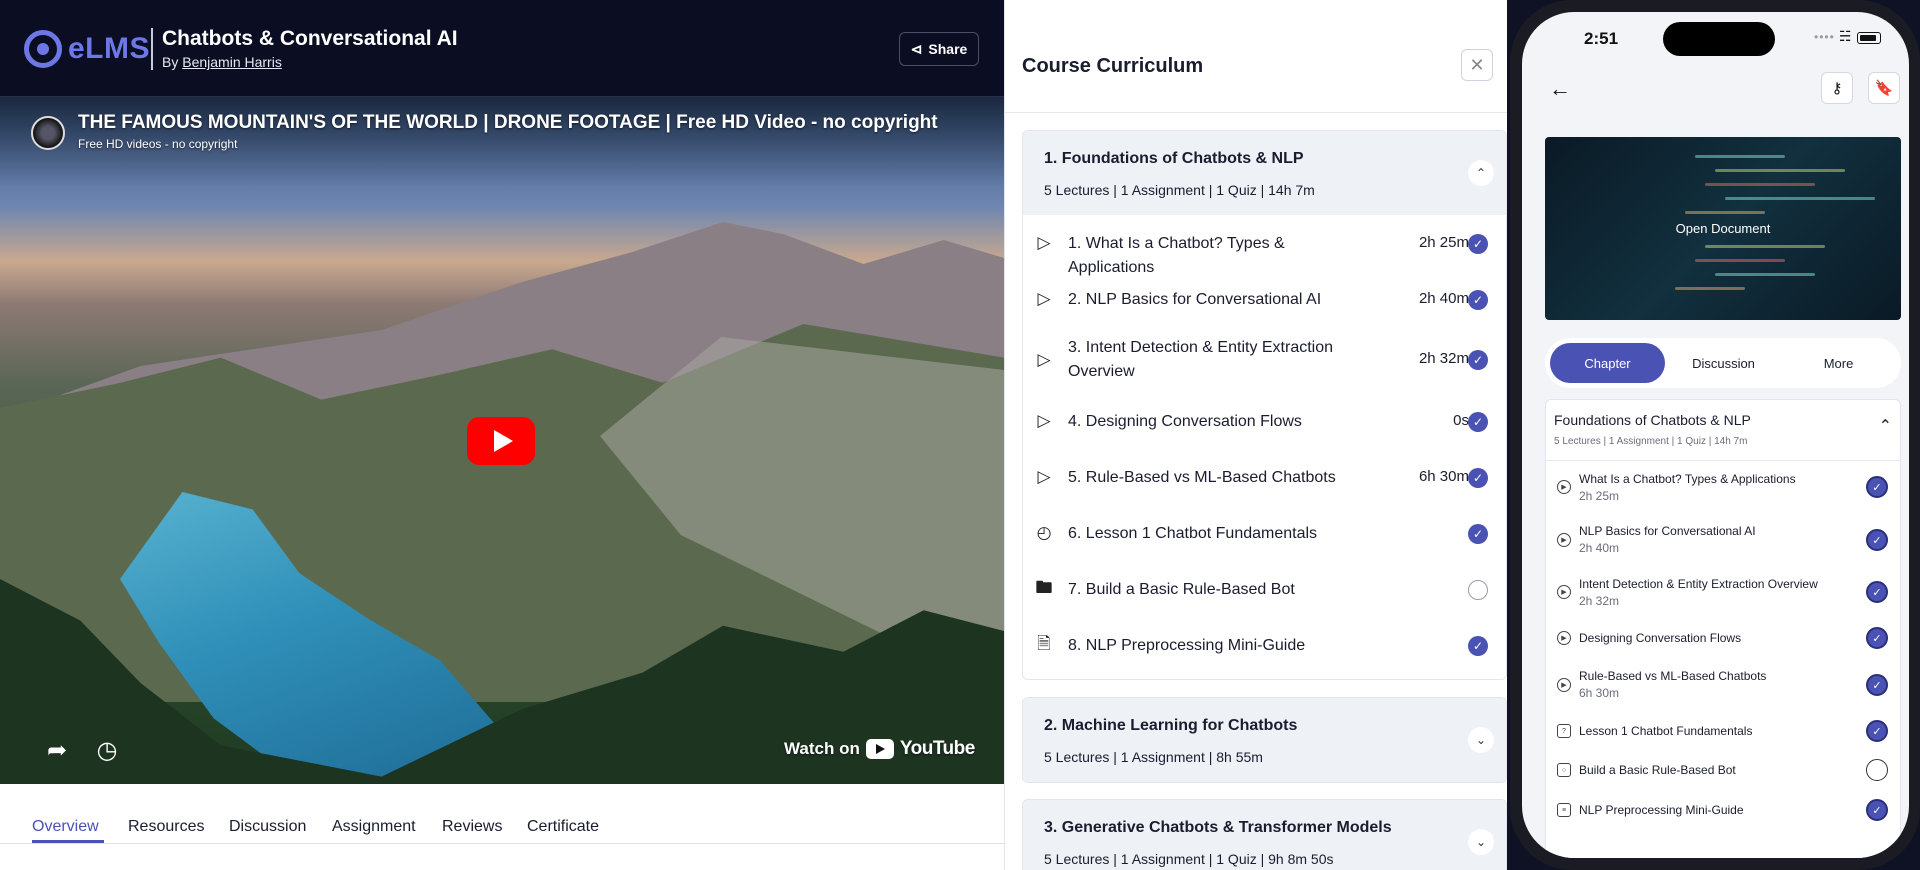 Image resolution: width=1920 pixels, height=870 pixels. Describe the element at coordinates (948, 49) in the screenshot. I see `share-label: Share` at that location.